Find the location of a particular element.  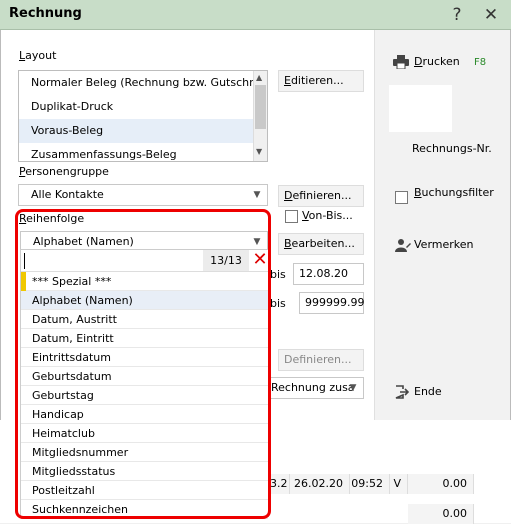

table-cell: 09:52 is located at coordinates (370, 484).